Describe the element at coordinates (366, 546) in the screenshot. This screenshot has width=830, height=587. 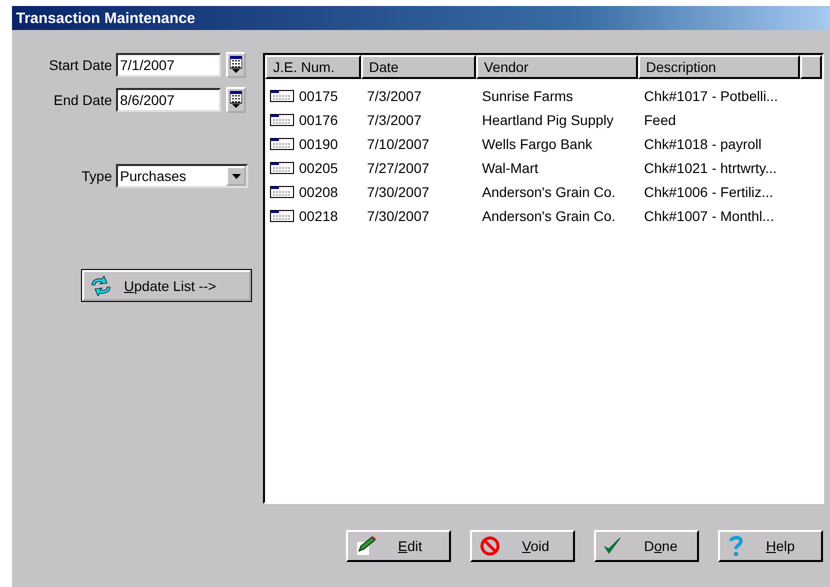
I see `pencil-icon` at that location.